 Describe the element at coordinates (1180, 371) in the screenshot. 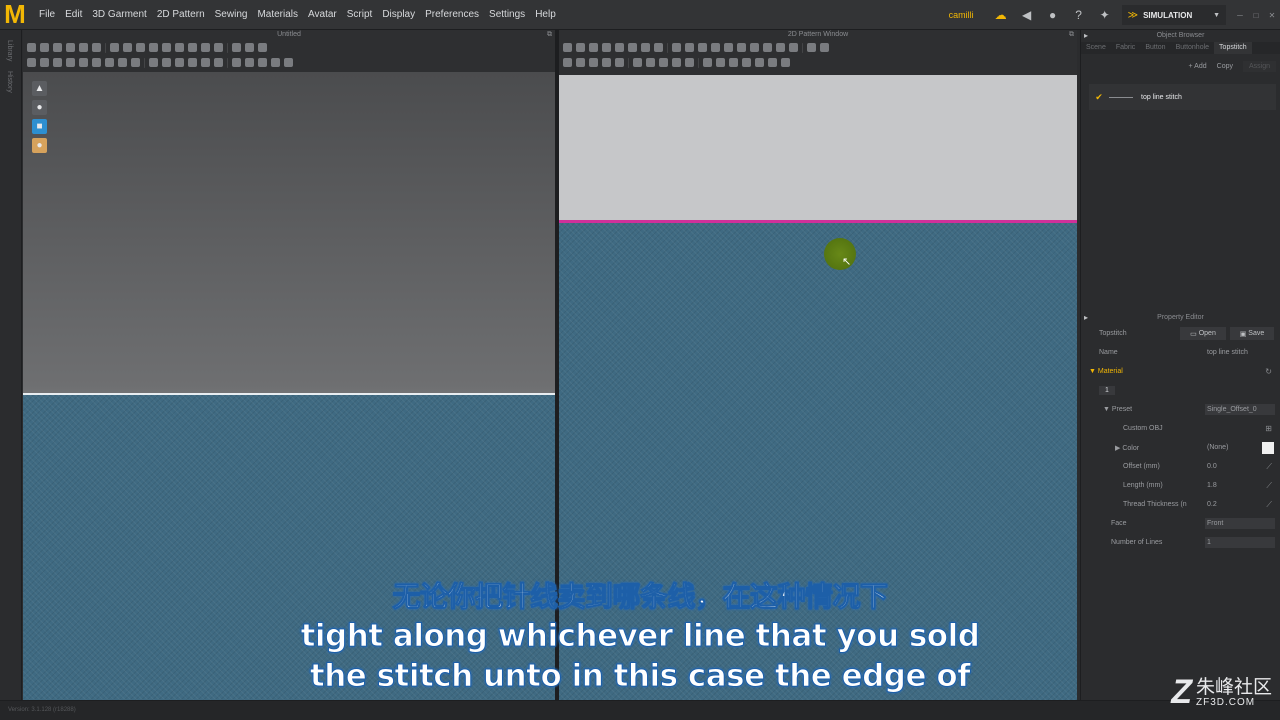

I see `material-section: ▼ Material ↻` at that location.